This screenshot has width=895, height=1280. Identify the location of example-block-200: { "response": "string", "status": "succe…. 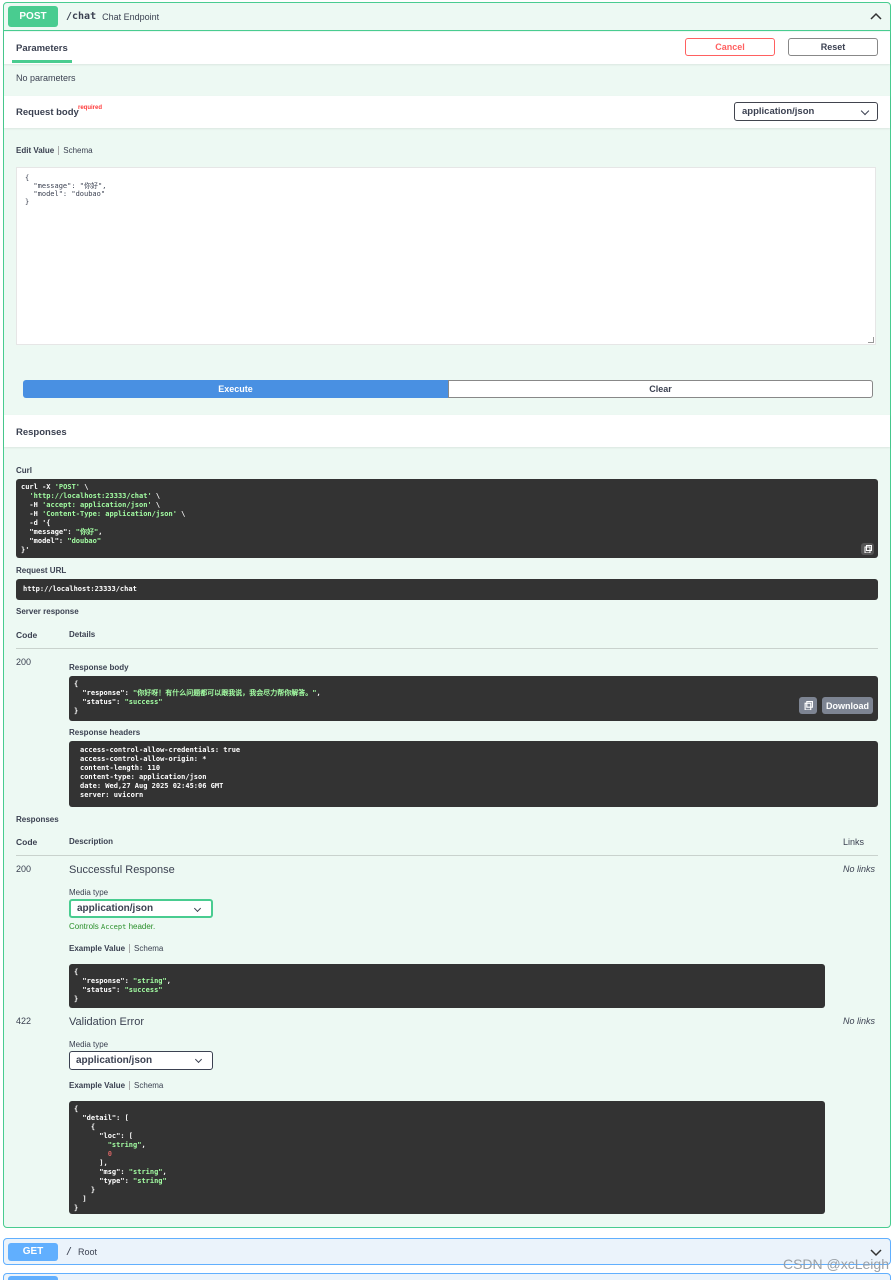
(447, 986).